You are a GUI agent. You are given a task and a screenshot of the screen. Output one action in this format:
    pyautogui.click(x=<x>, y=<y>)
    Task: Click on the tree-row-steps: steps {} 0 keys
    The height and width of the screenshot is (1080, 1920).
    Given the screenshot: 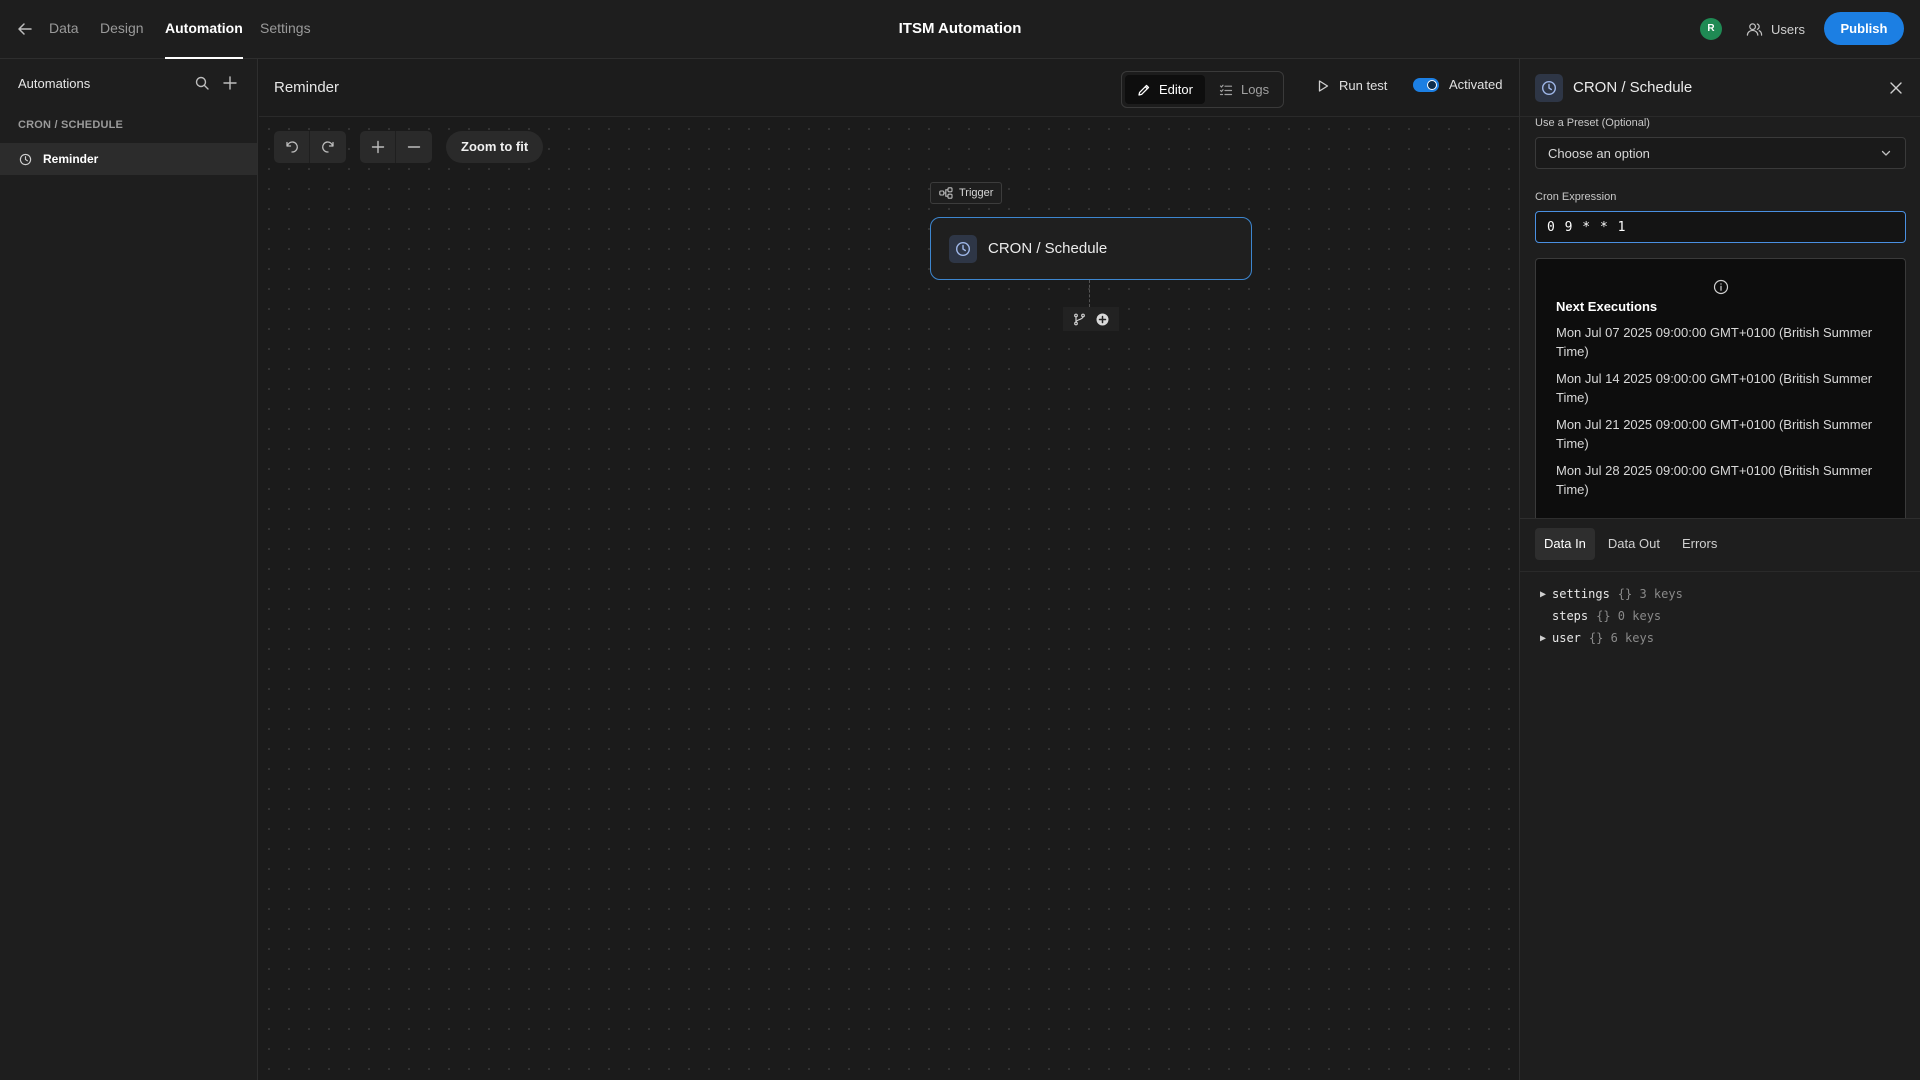 What is the action you would take?
    pyautogui.click(x=1611, y=616)
    